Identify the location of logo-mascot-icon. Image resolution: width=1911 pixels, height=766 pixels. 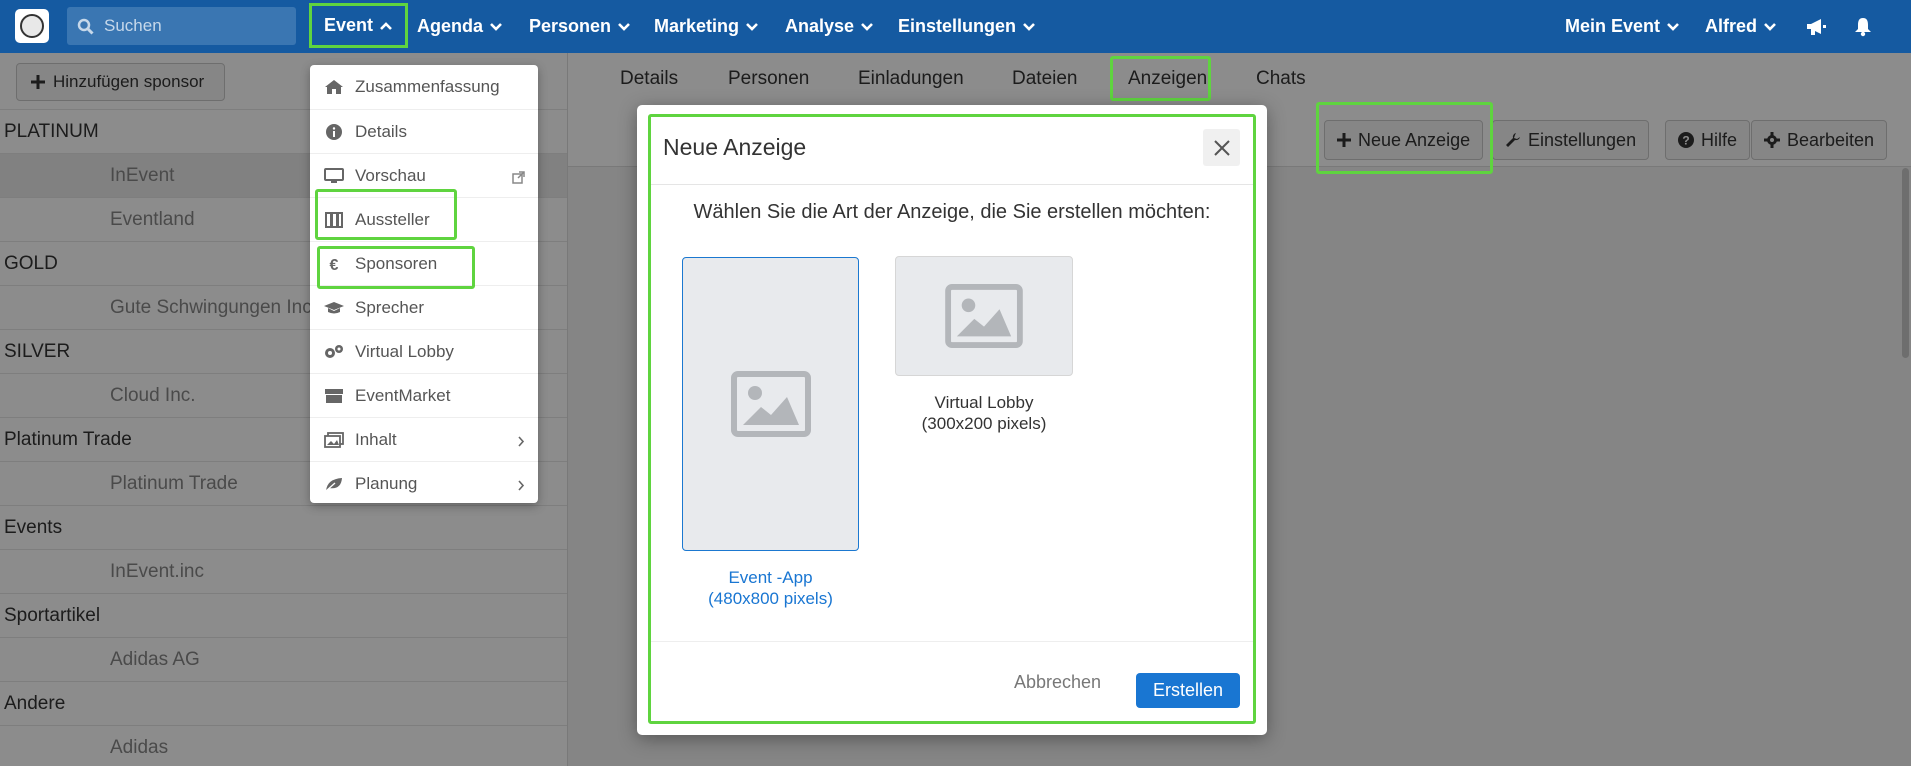
(32, 26).